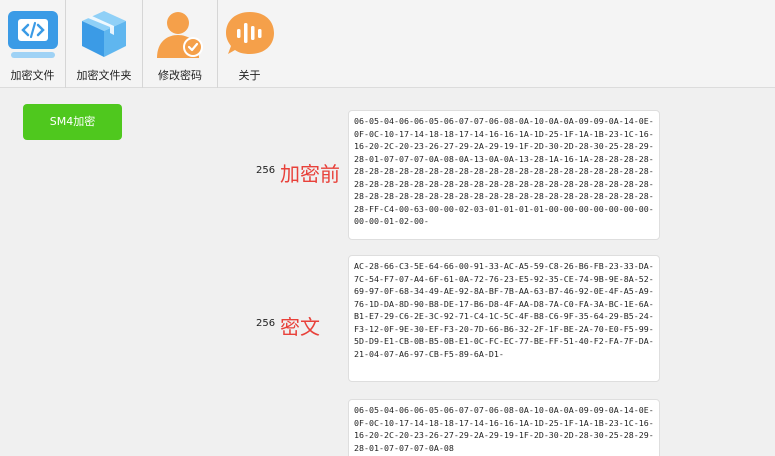 This screenshot has height=456, width=775. What do you see at coordinates (104, 75) in the screenshot?
I see `encrypt-folder-label: 加密文件夹` at bounding box center [104, 75].